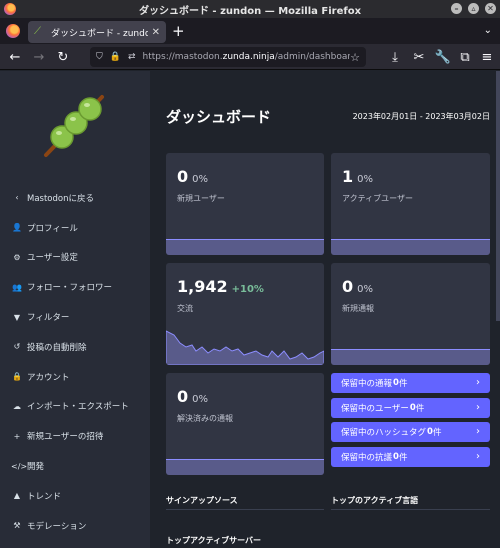 The image size is (500, 548). What do you see at coordinates (115, 57) in the screenshot?
I see `lock-icon: 🔒` at bounding box center [115, 57].